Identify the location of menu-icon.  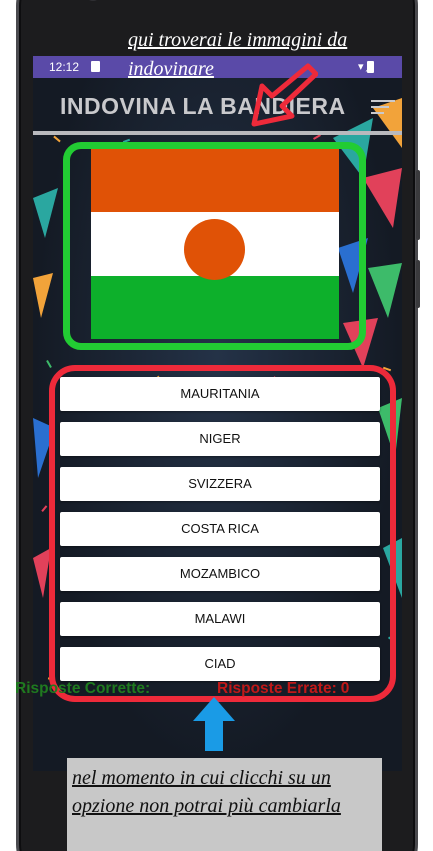
(383, 108).